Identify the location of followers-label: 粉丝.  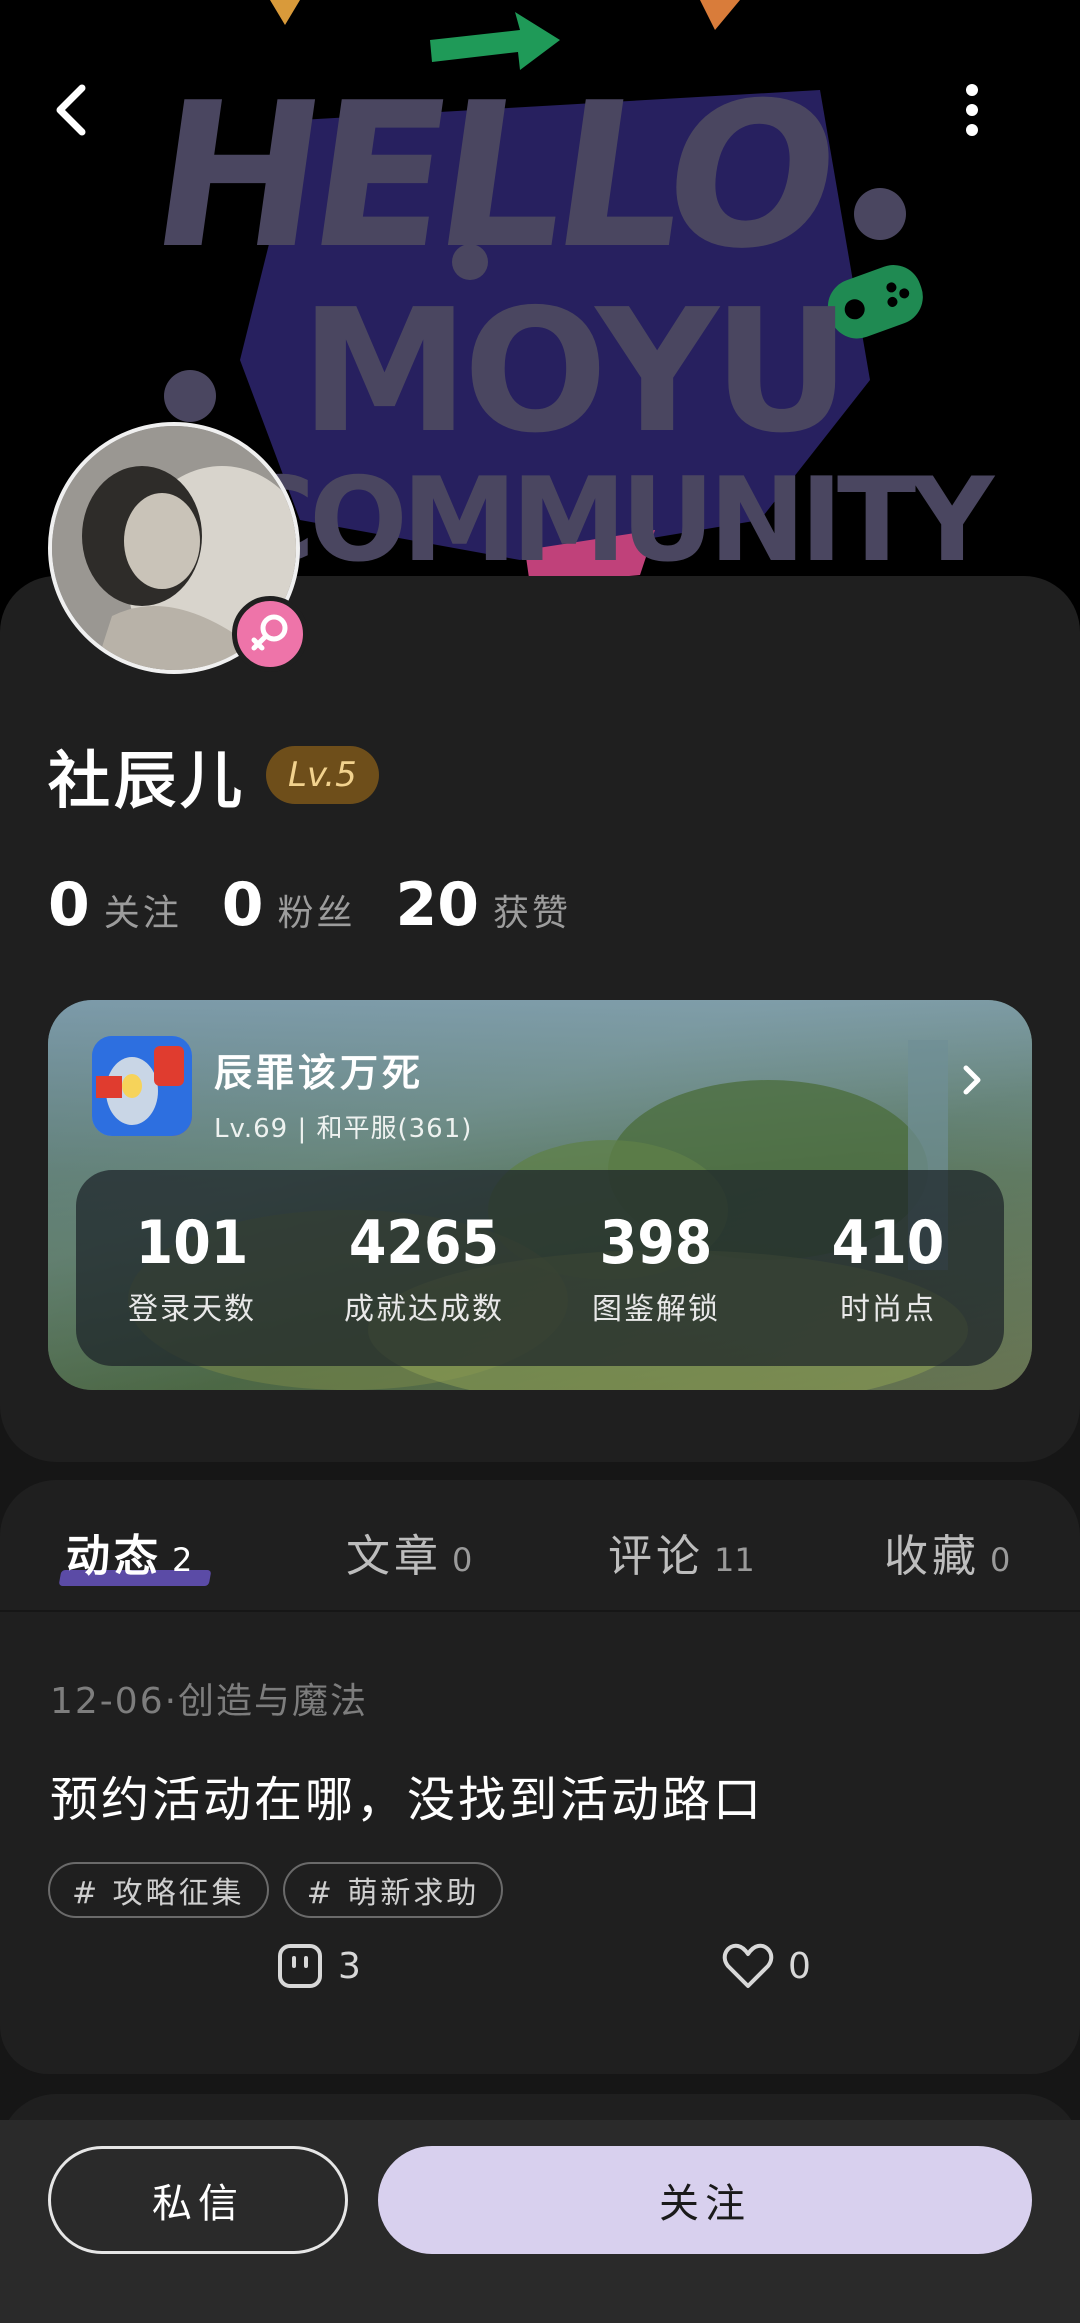
(317, 910).